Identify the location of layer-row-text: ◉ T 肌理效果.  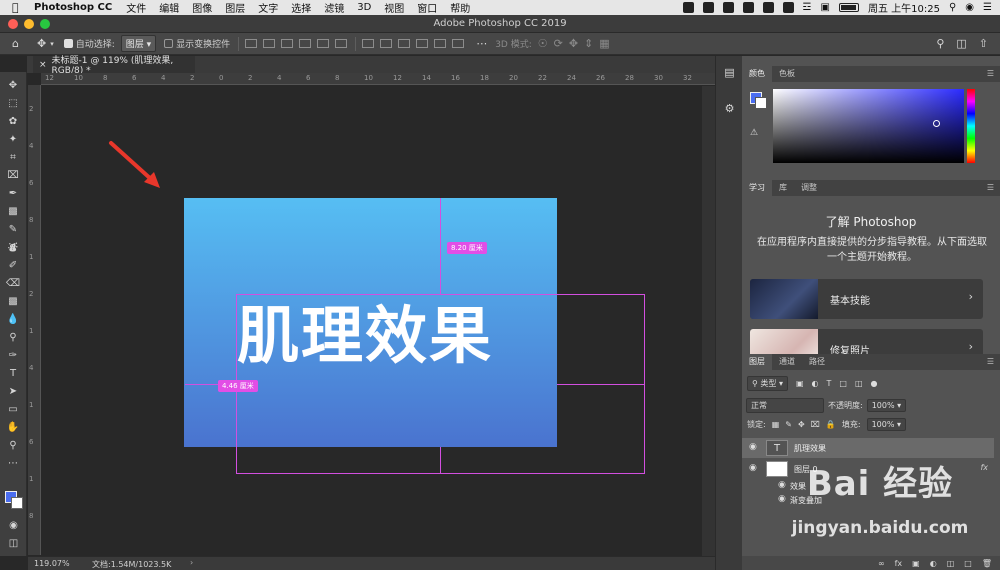
(868, 448).